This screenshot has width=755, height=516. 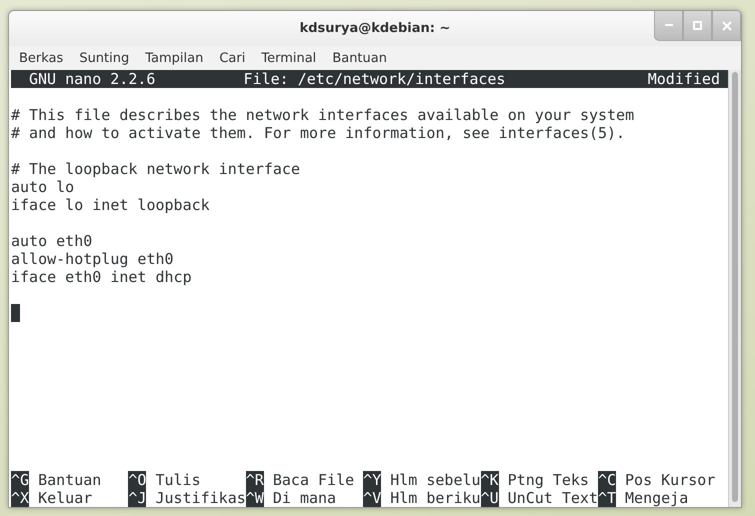 What do you see at coordinates (93, 259) in the screenshot?
I see `file-line: allow-hotplug eth0` at bounding box center [93, 259].